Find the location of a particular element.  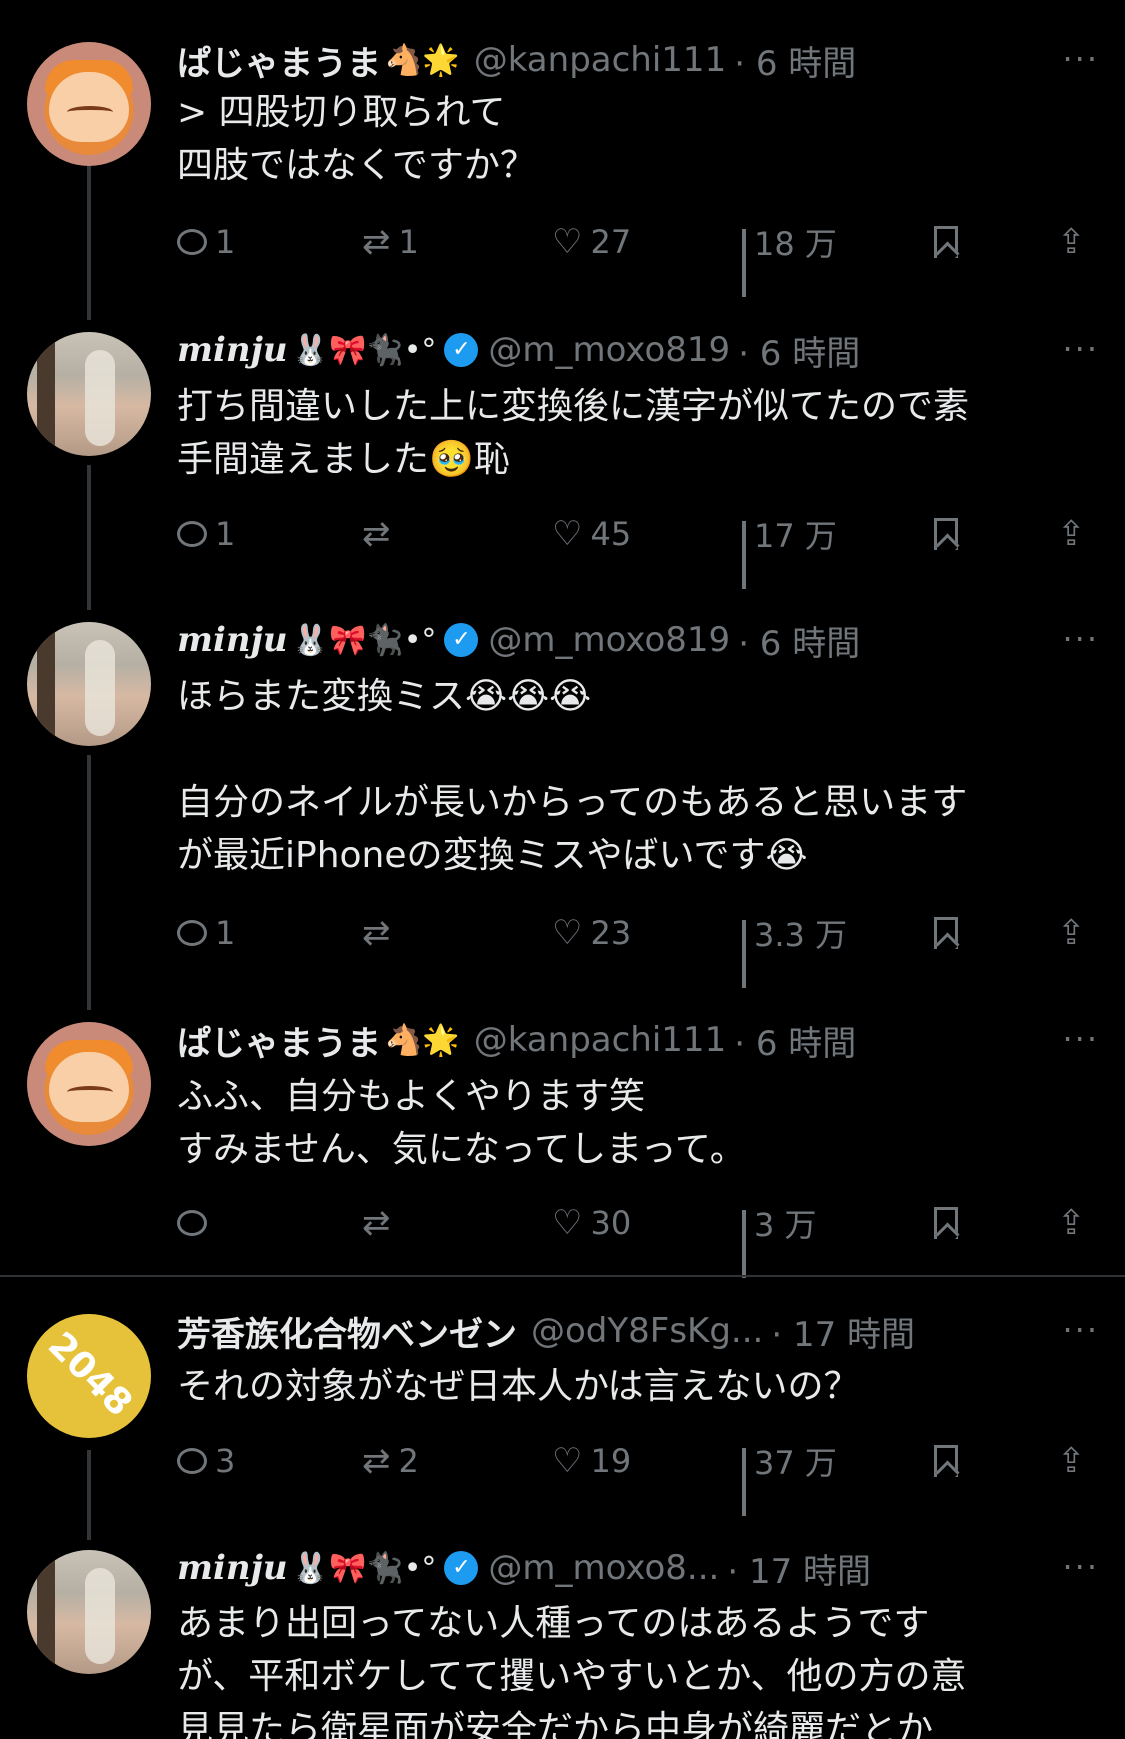

reply-button is located at coordinates (196, 1223).